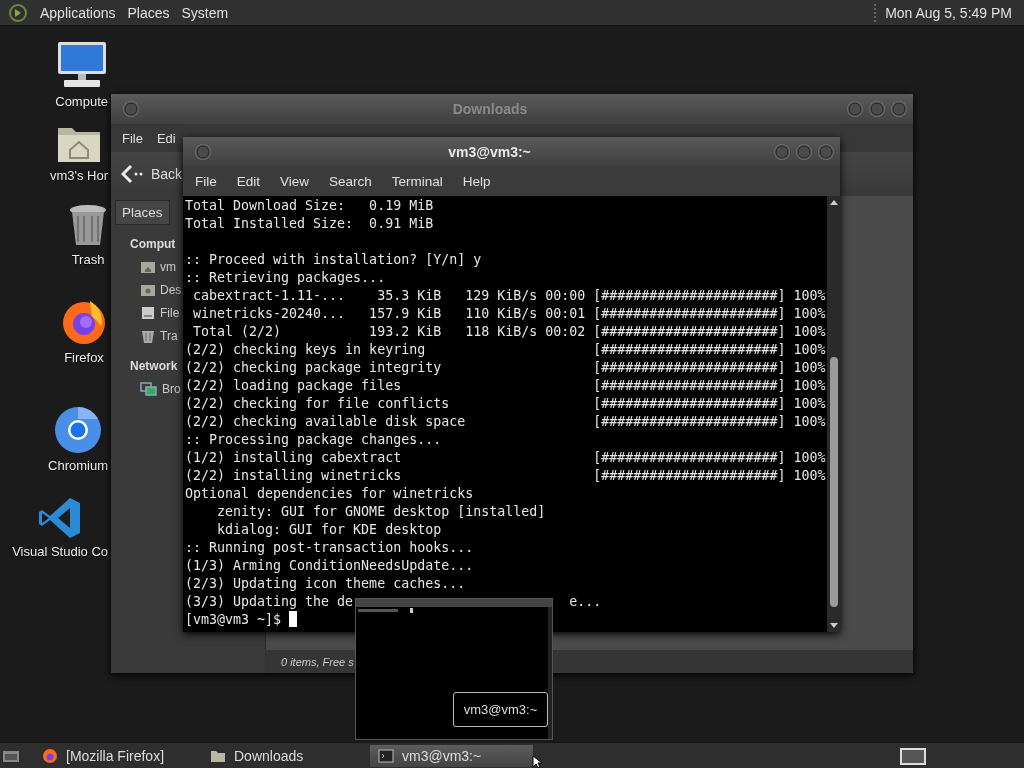 Image resolution: width=1024 pixels, height=768 pixels. I want to click on terminal-line: (2/2) checking for file conflicts [######################] 100%, so click(505, 404).